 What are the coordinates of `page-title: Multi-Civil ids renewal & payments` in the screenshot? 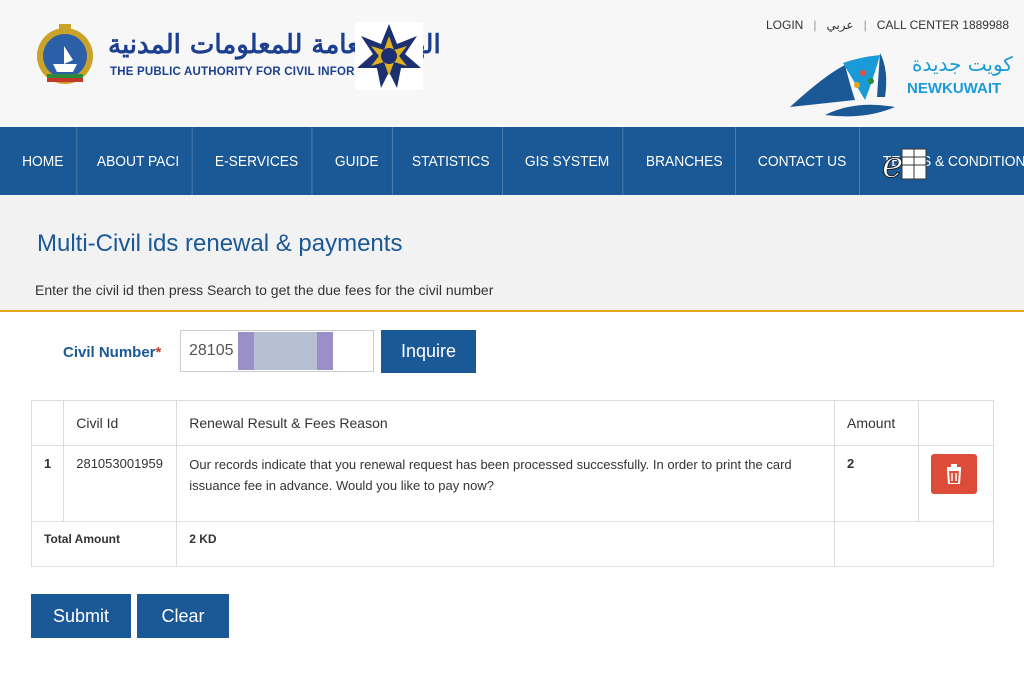 It's located at (220, 243).